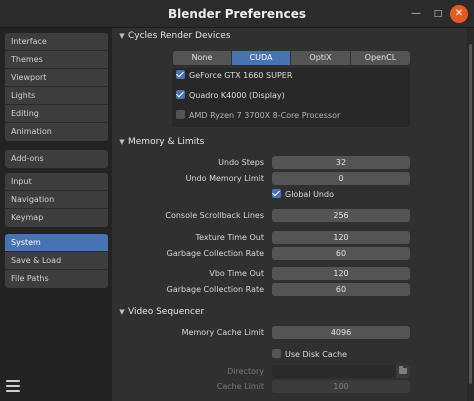 This screenshot has width=474, height=401. What do you see at coordinates (241, 162) in the screenshot?
I see `undo-steps-label: Undo Steps` at bounding box center [241, 162].